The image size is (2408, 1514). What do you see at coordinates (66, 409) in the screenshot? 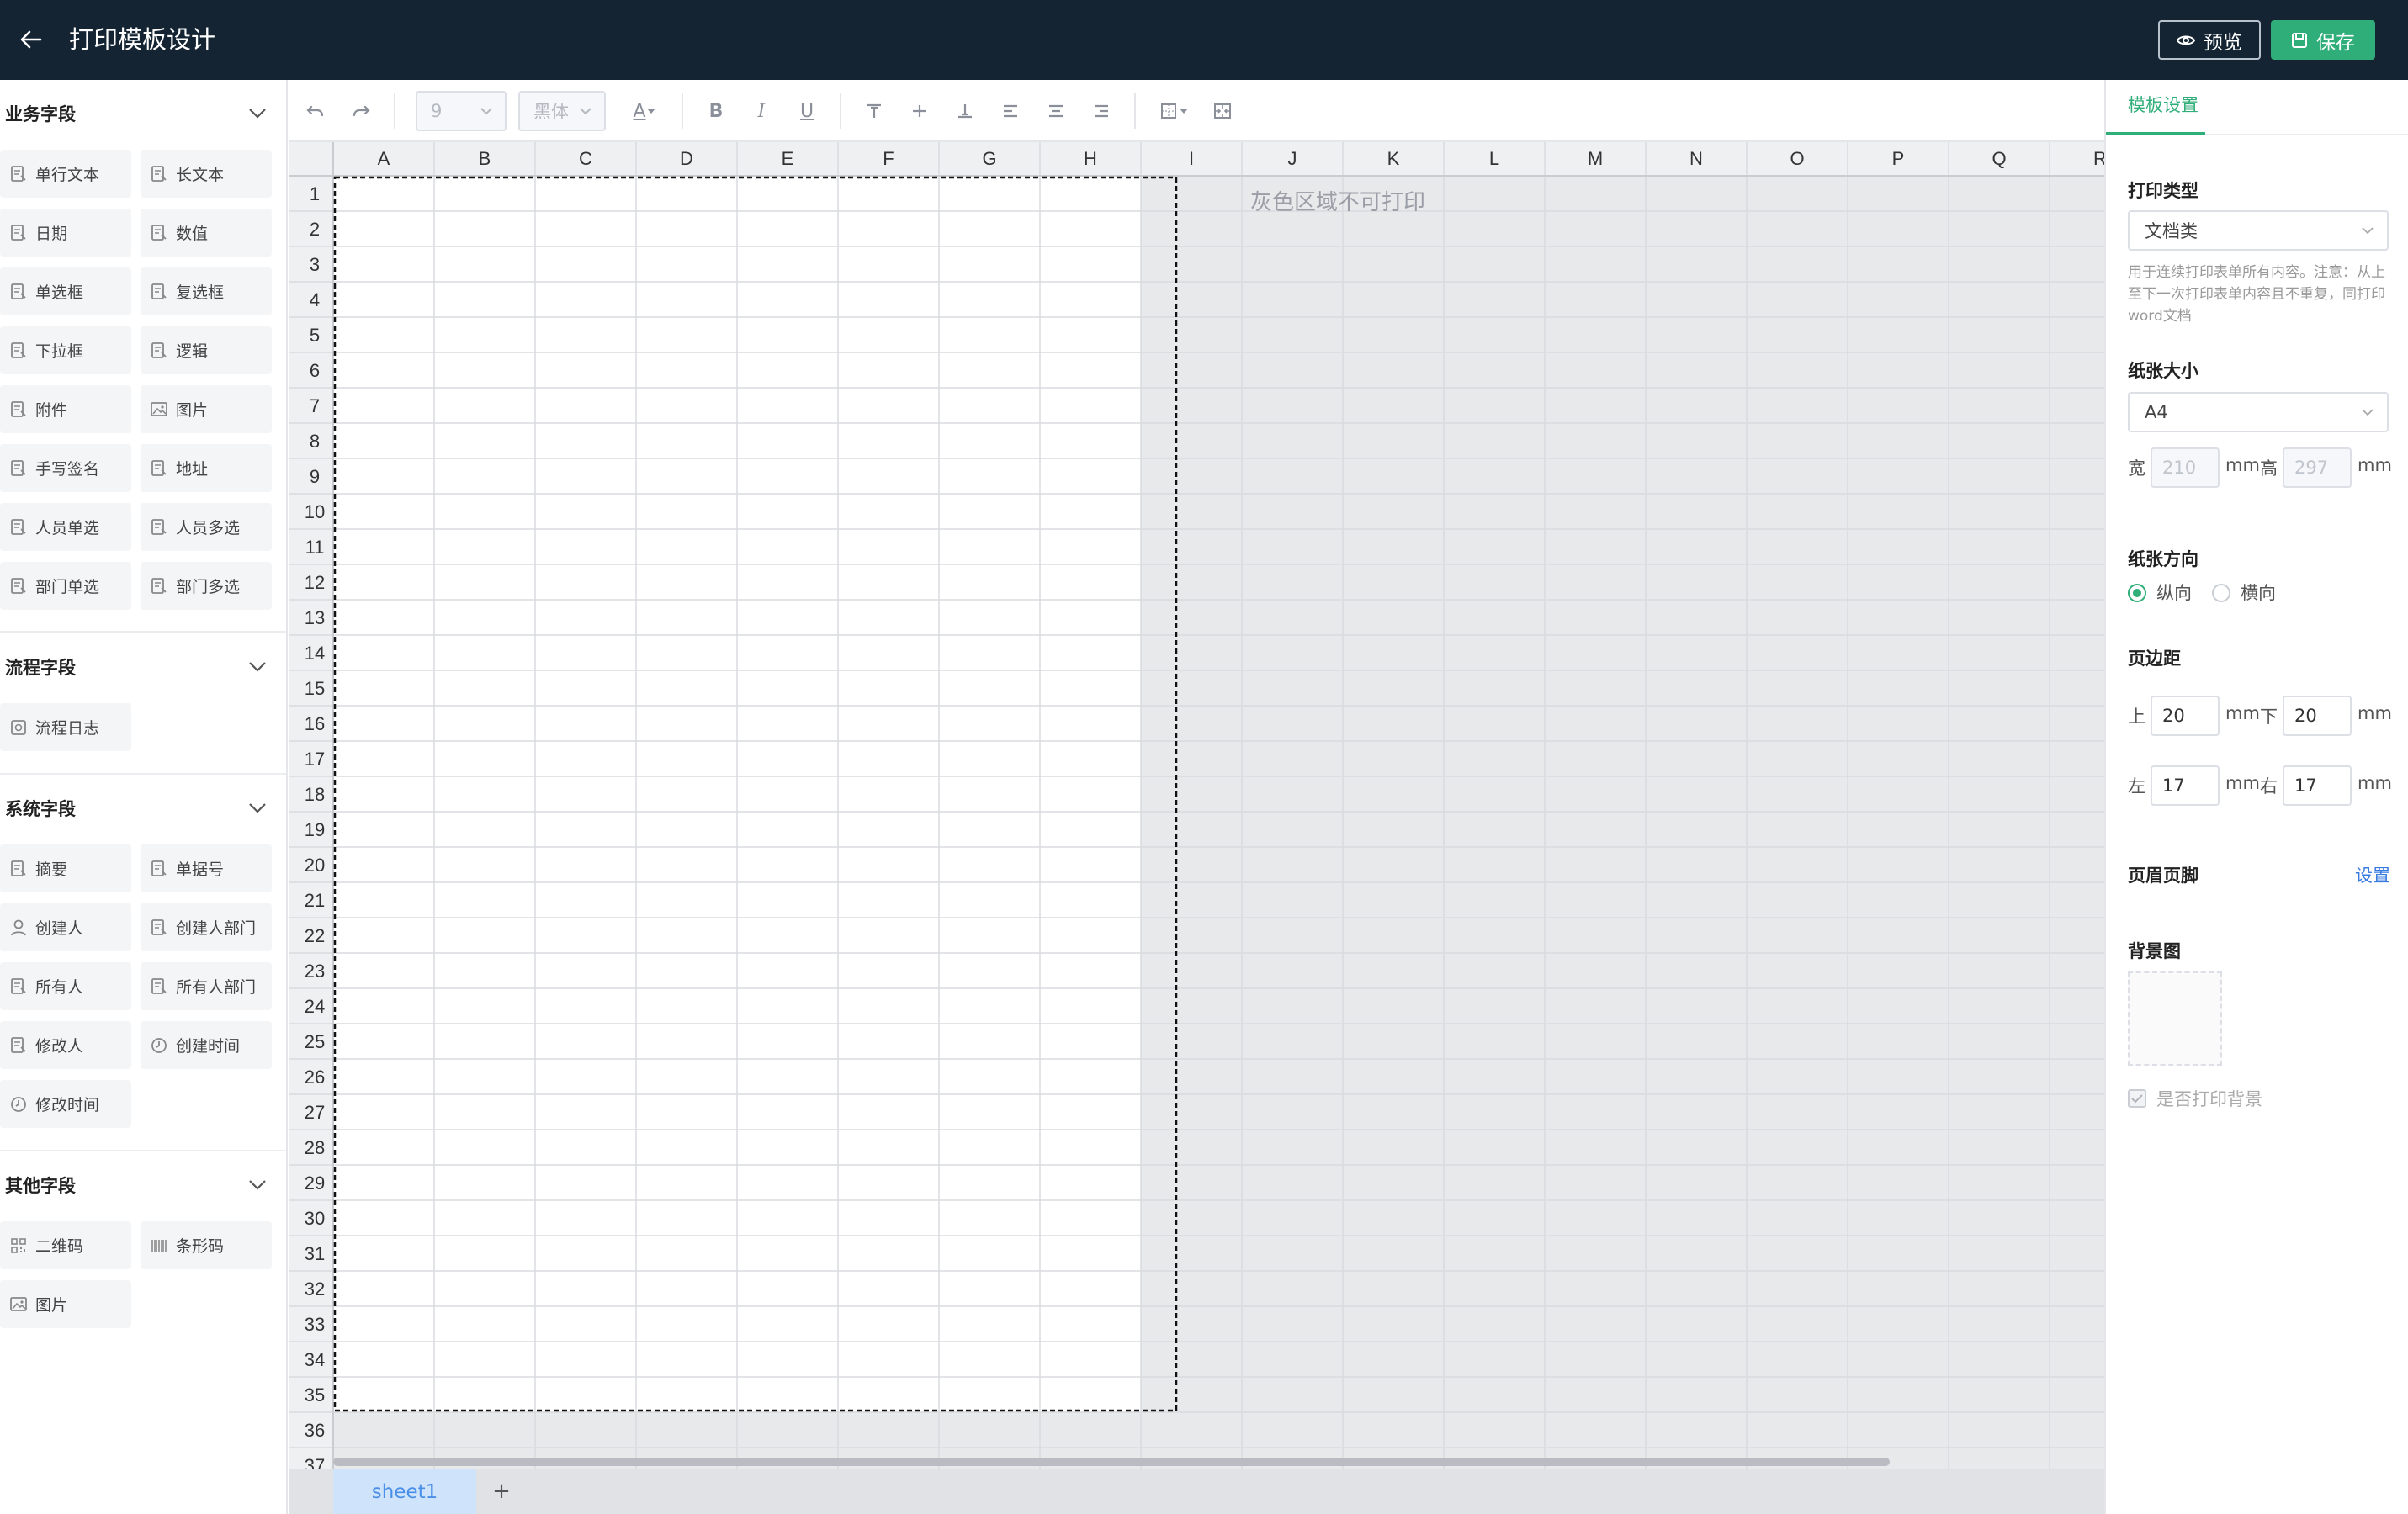
I see `field-item: 附件` at bounding box center [66, 409].